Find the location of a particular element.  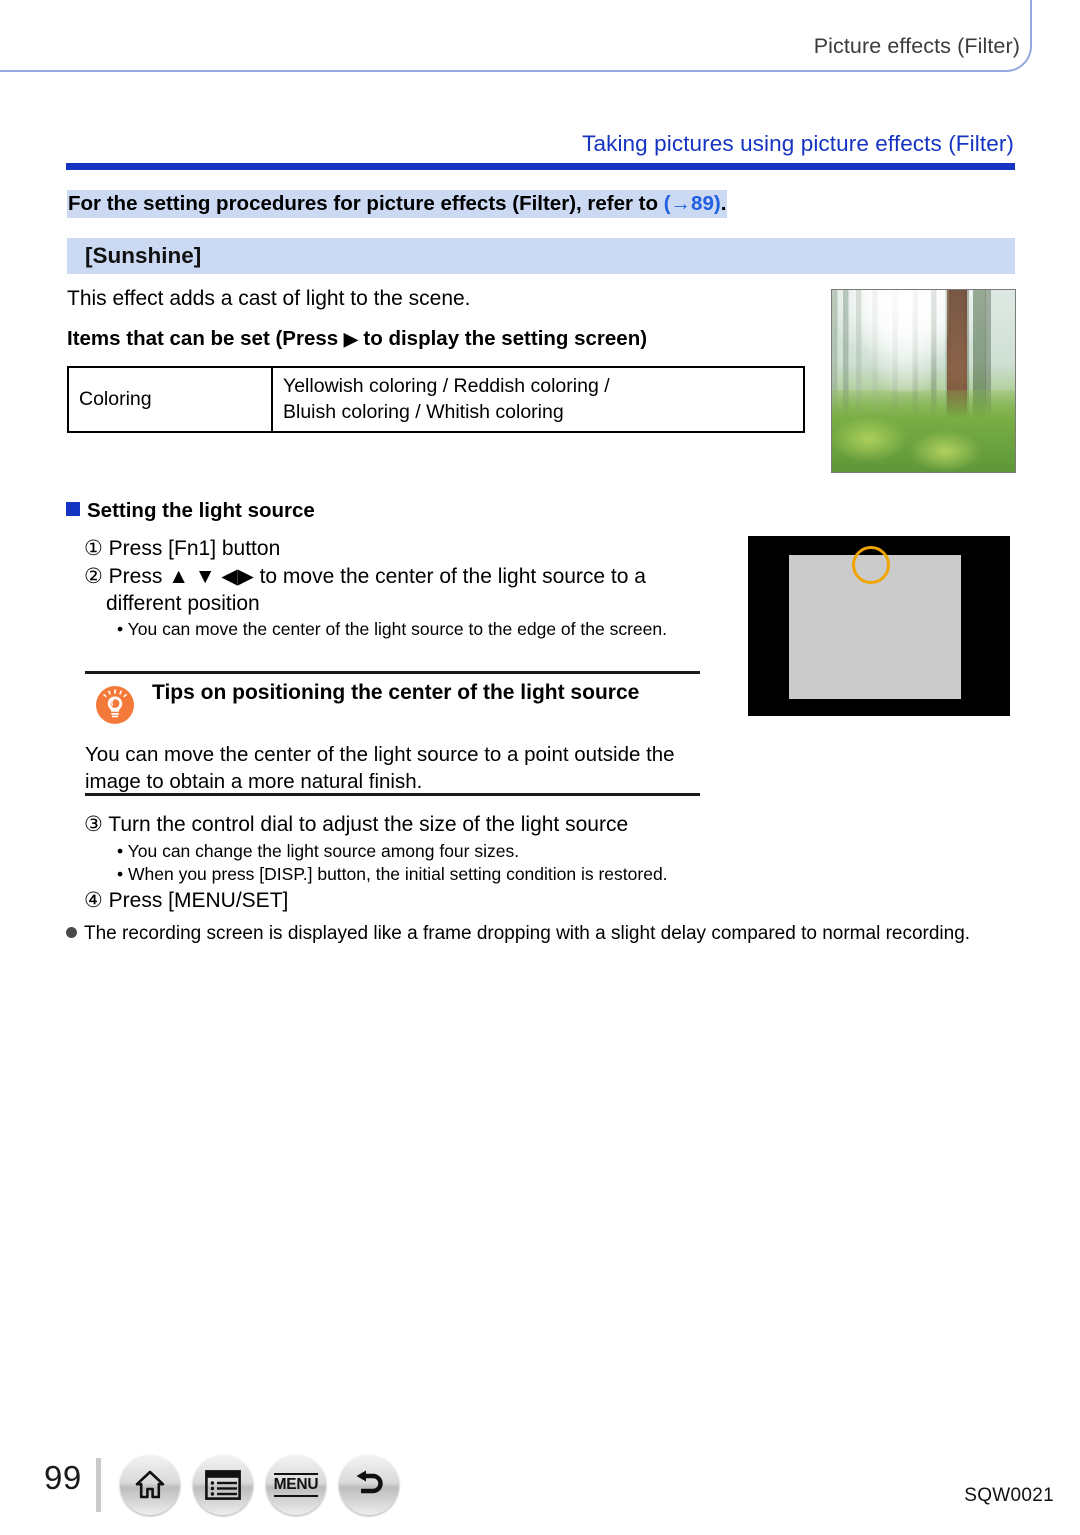

table-cell-item: Coloring is located at coordinates (170, 399).